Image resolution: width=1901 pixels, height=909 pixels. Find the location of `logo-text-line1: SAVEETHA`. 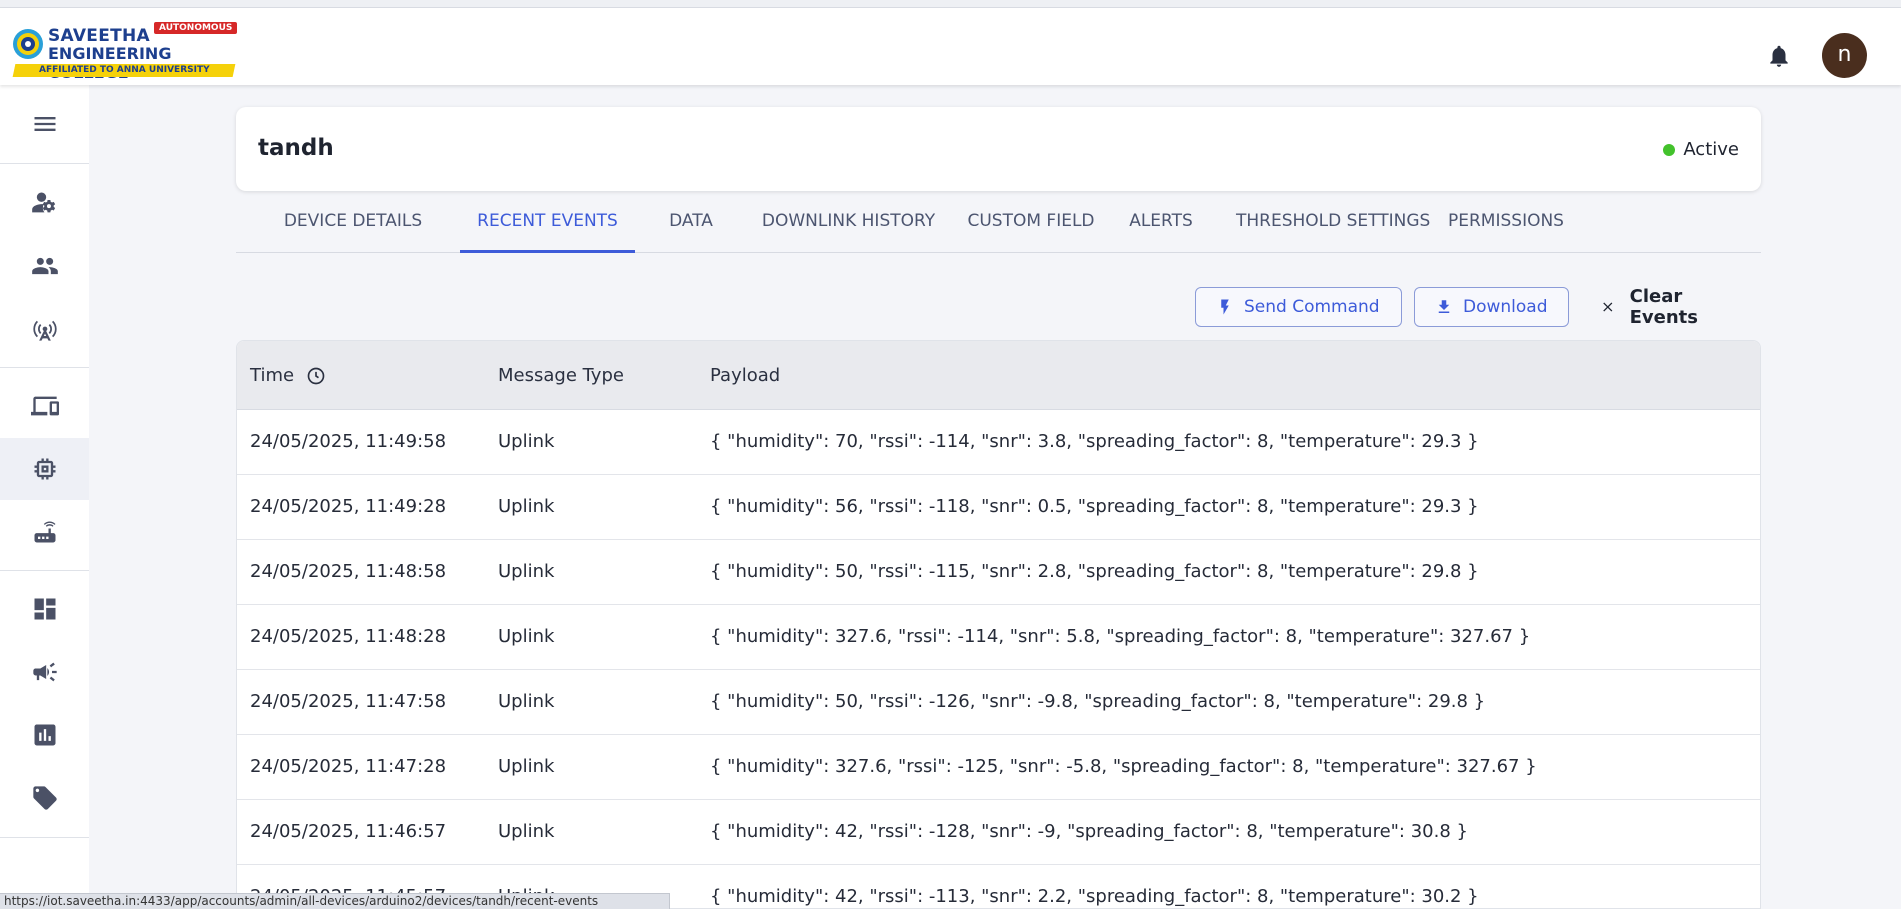

logo-text-line1: SAVEETHA is located at coordinates (99, 36).